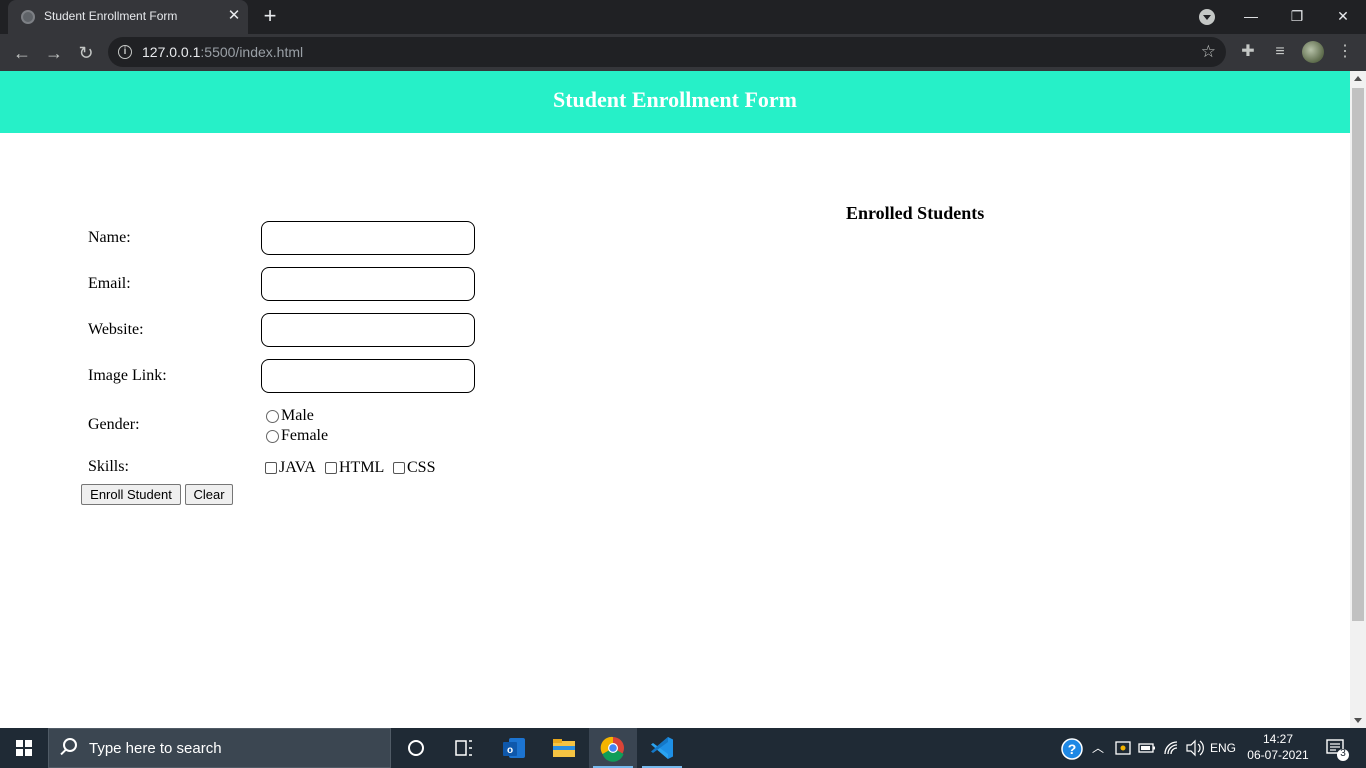  Describe the element at coordinates (1278, 755) in the screenshot. I see `clock-date: 06-07-2021` at that location.